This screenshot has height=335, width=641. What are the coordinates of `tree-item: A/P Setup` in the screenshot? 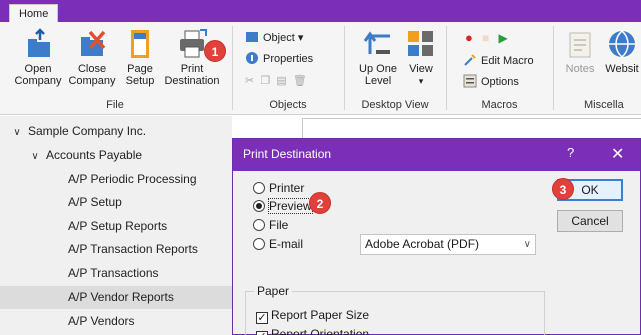 It's located at (116, 202).